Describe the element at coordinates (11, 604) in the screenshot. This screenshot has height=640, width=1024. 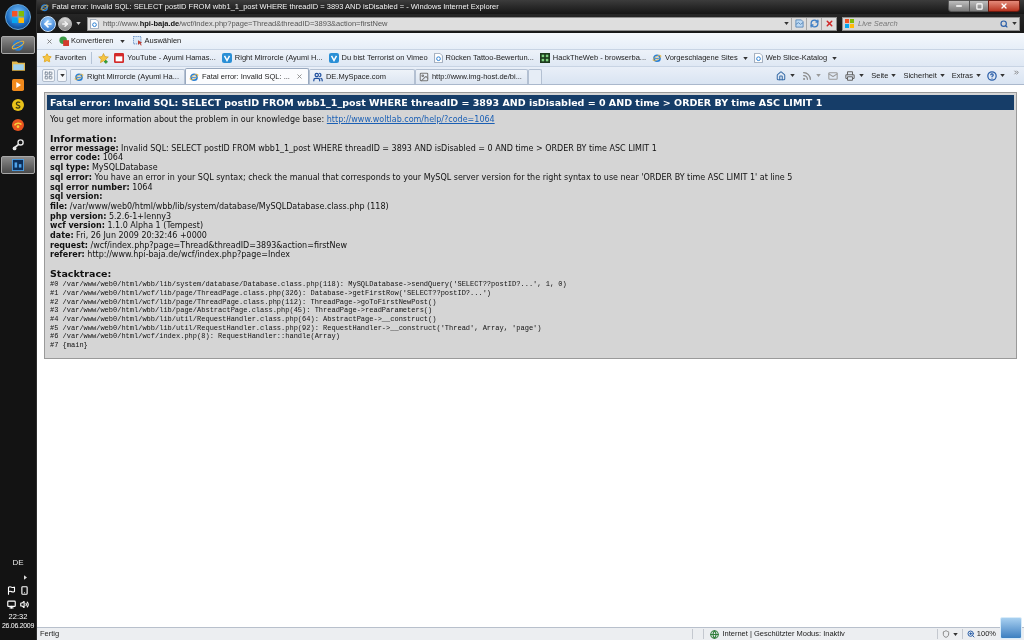
I see `monitor-icon` at that location.